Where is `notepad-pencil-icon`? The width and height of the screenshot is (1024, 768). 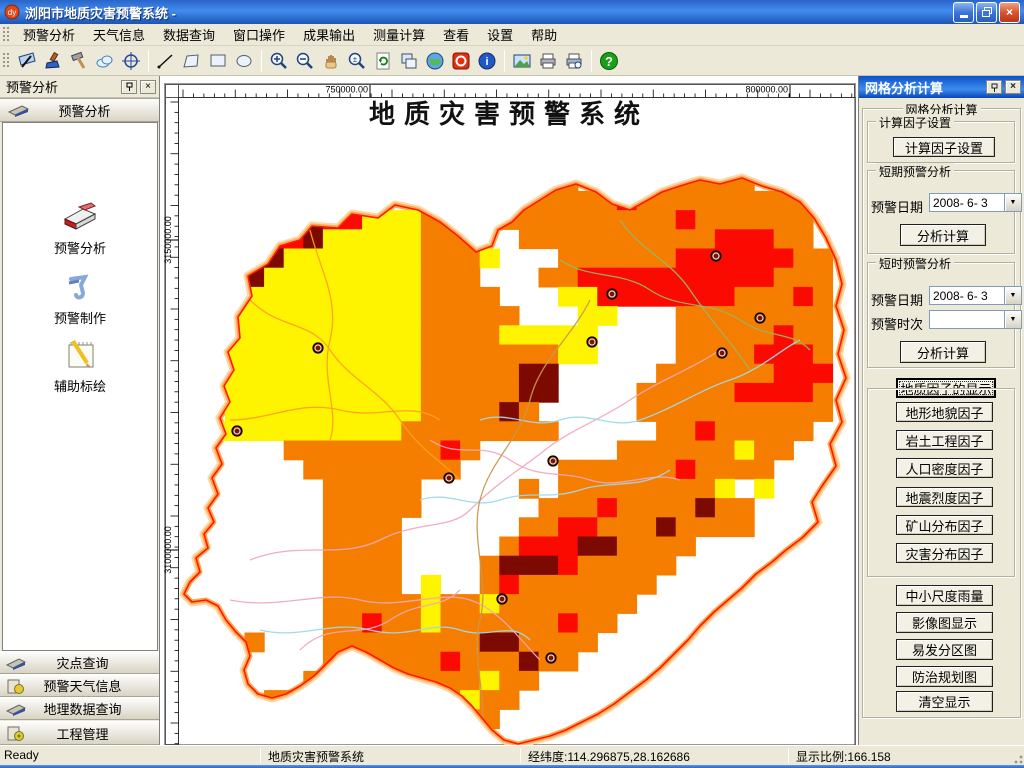
notepad-pencil-icon is located at coordinates (81, 353).